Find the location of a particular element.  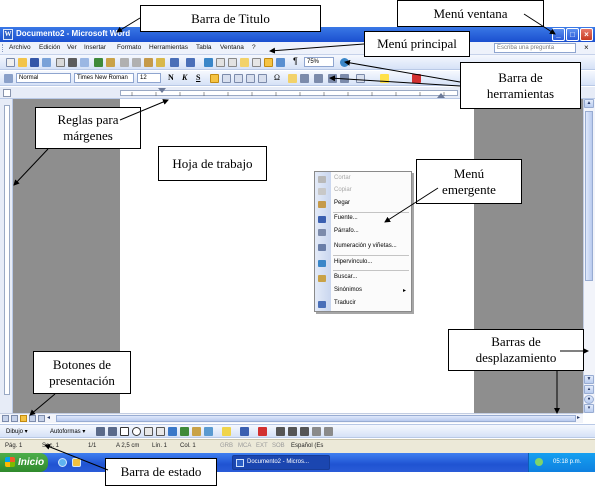

arrow-view-buttons is located at coordinates (42, 404).